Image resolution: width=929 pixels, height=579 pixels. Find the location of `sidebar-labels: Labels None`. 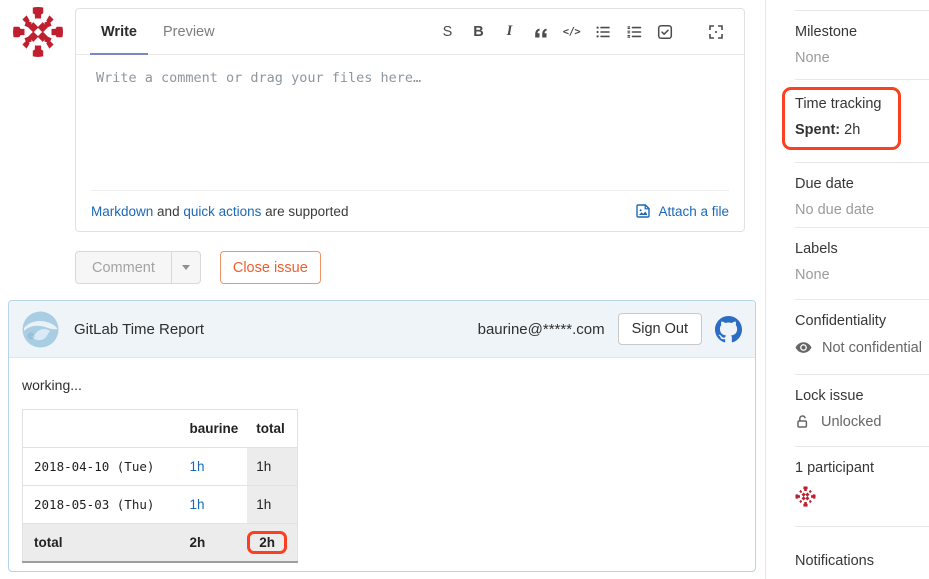

sidebar-labels: Labels None is located at coordinates (862, 263).